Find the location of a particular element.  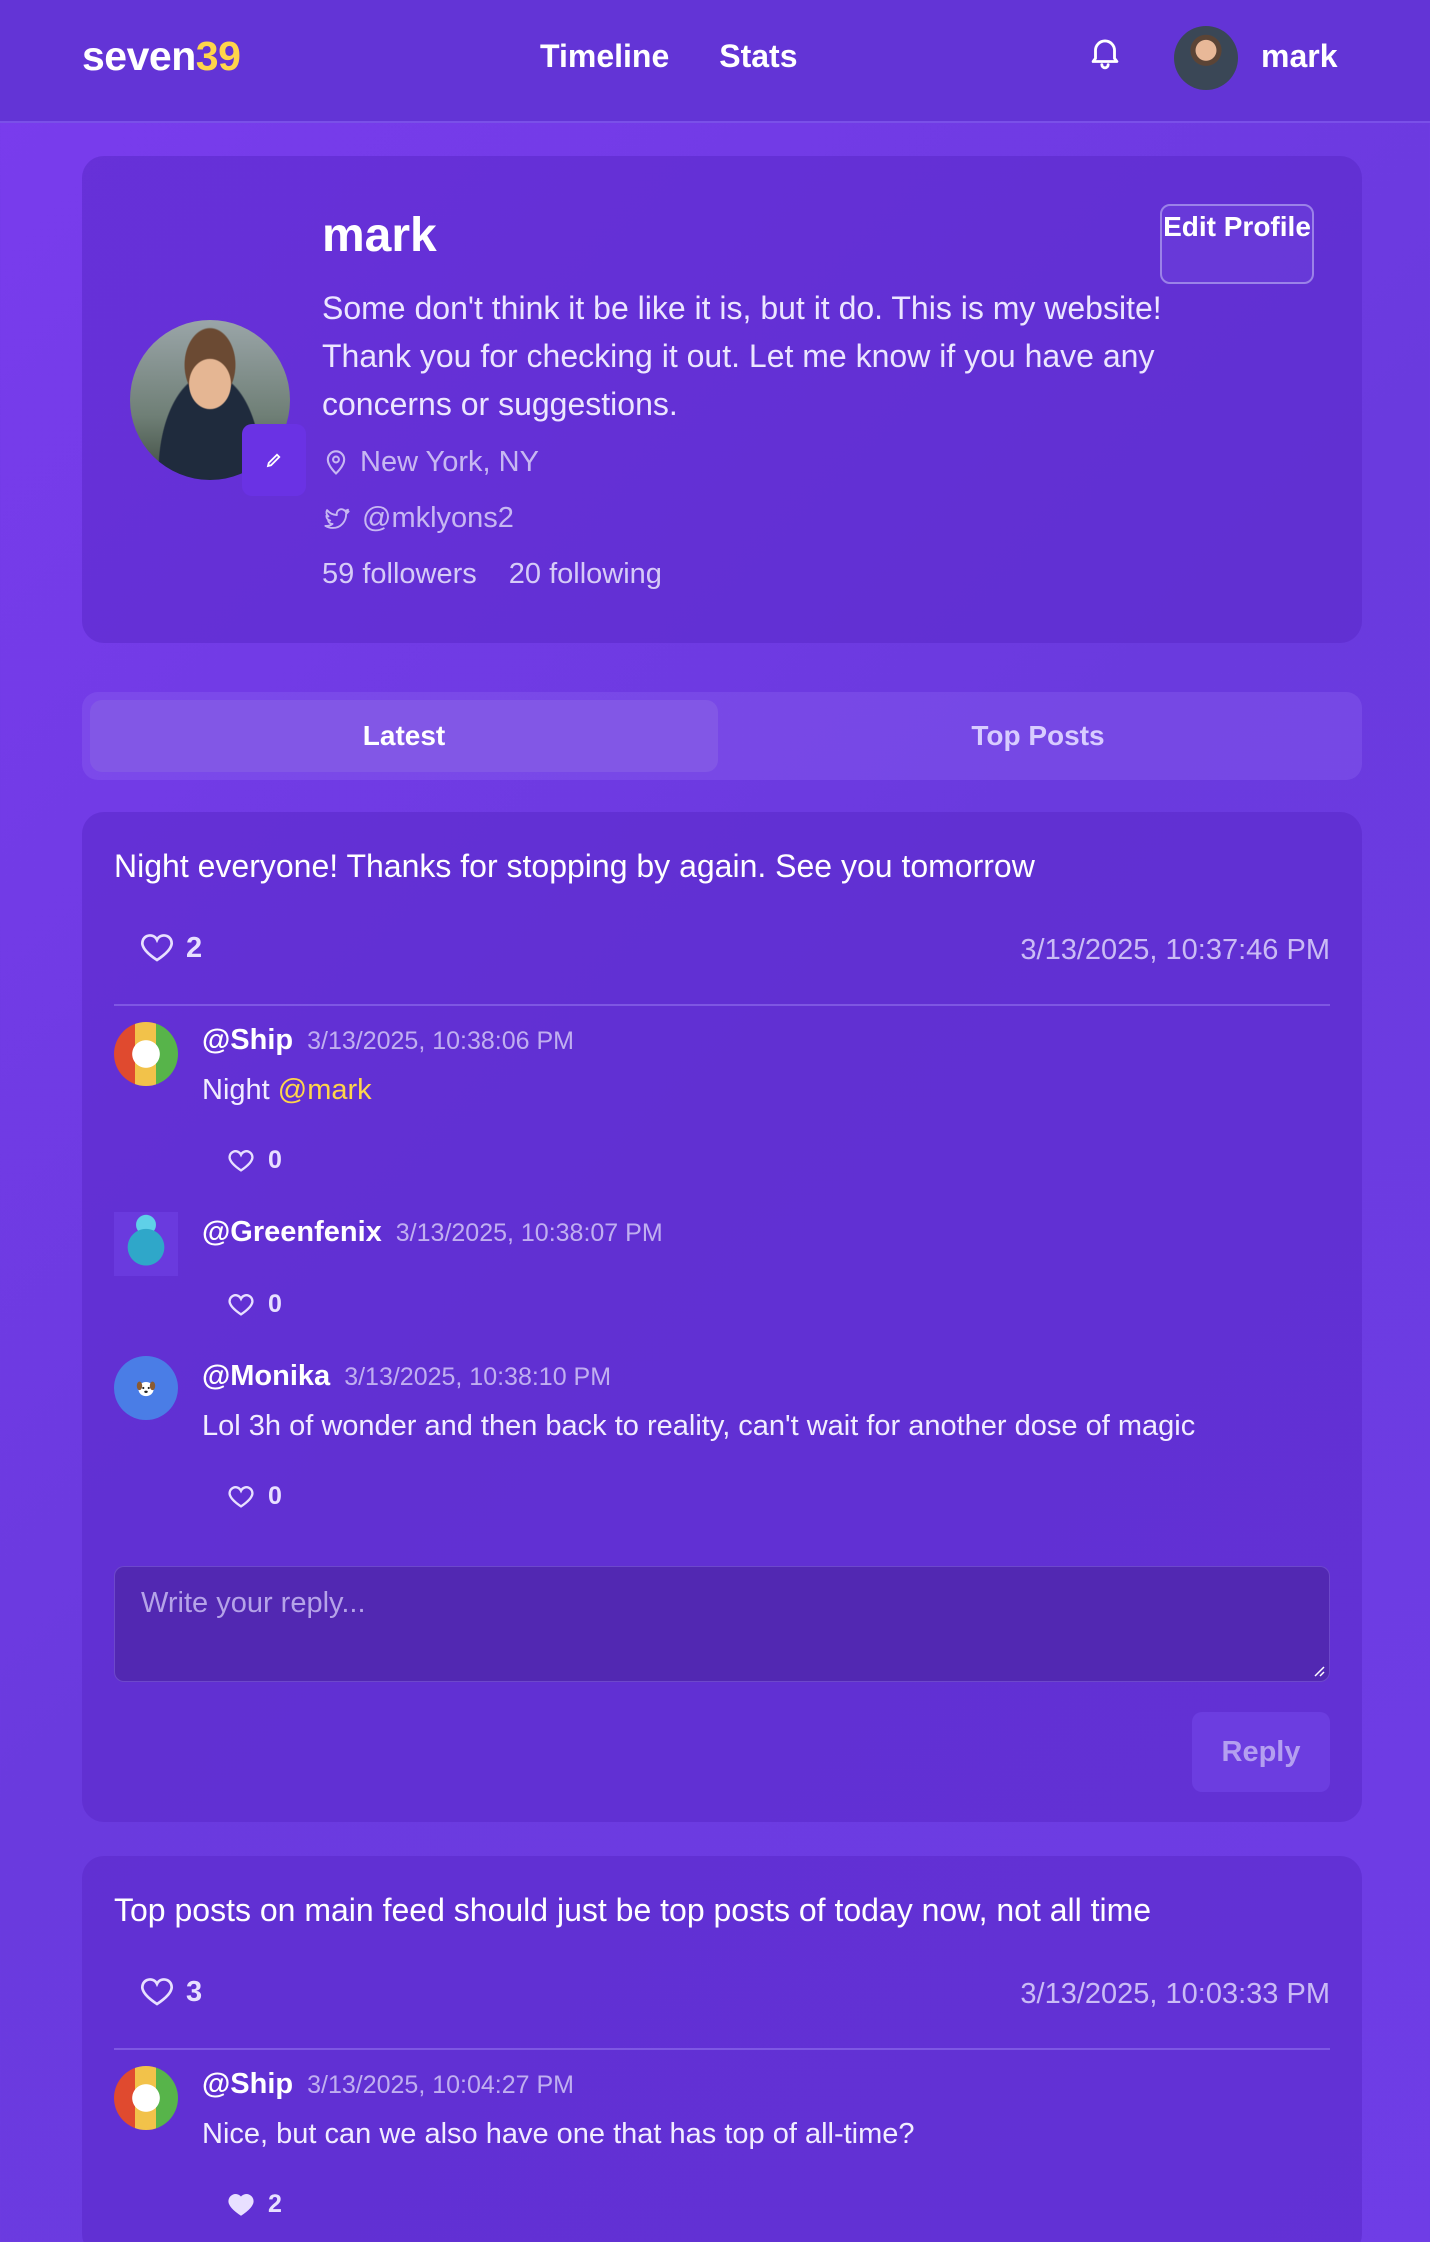

twitter-handle: @mklyons2 is located at coordinates (438, 518).